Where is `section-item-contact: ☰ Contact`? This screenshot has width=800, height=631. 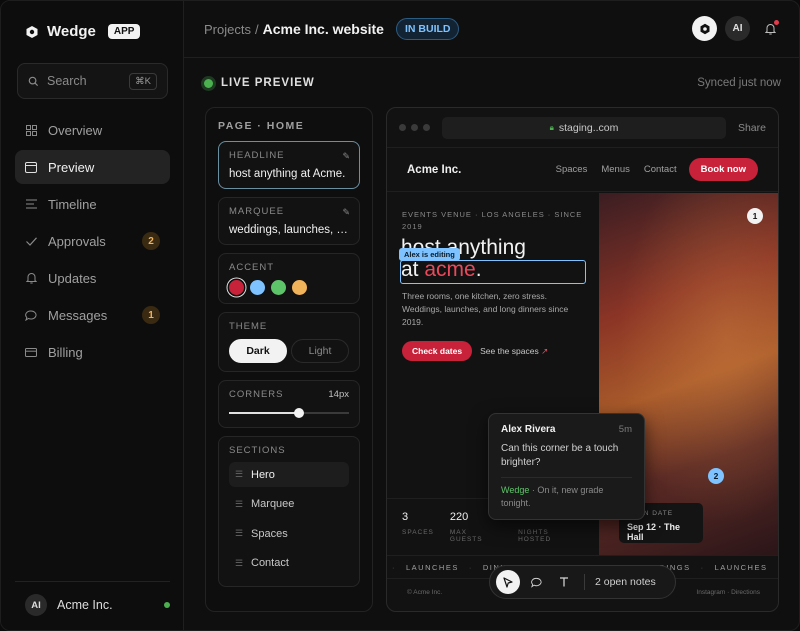 section-item-contact: ☰ Contact is located at coordinates (289, 563).